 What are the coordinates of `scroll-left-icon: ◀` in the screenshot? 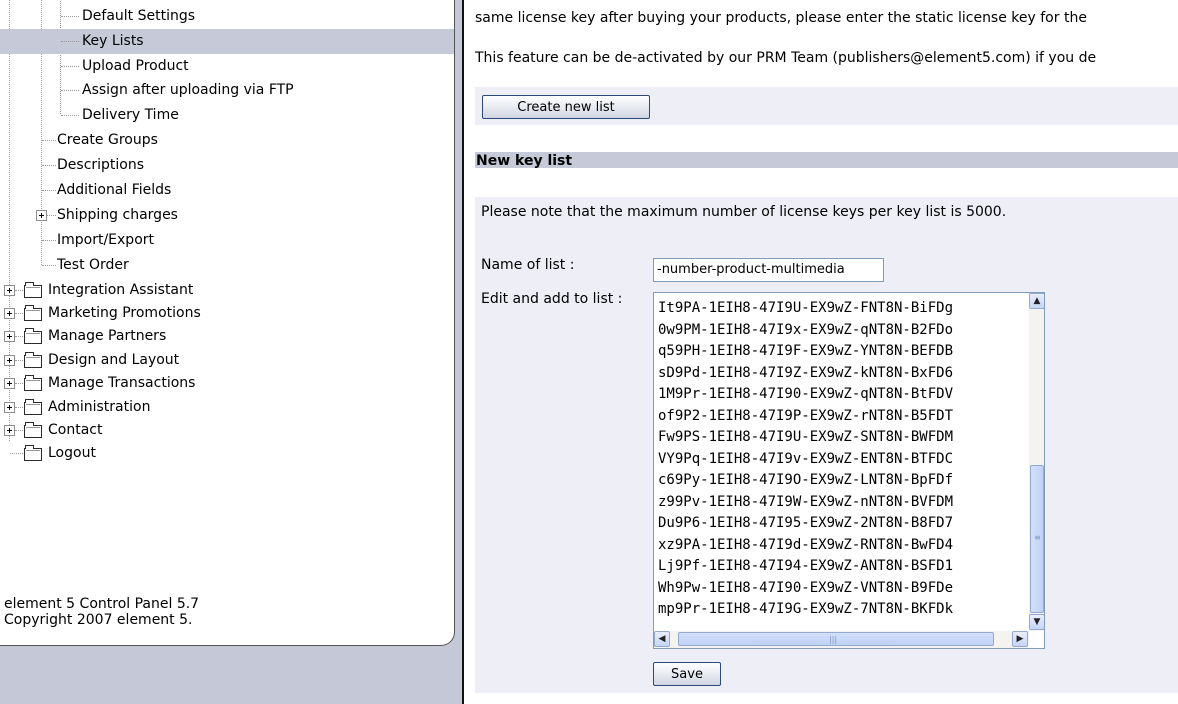 It's located at (662, 639).